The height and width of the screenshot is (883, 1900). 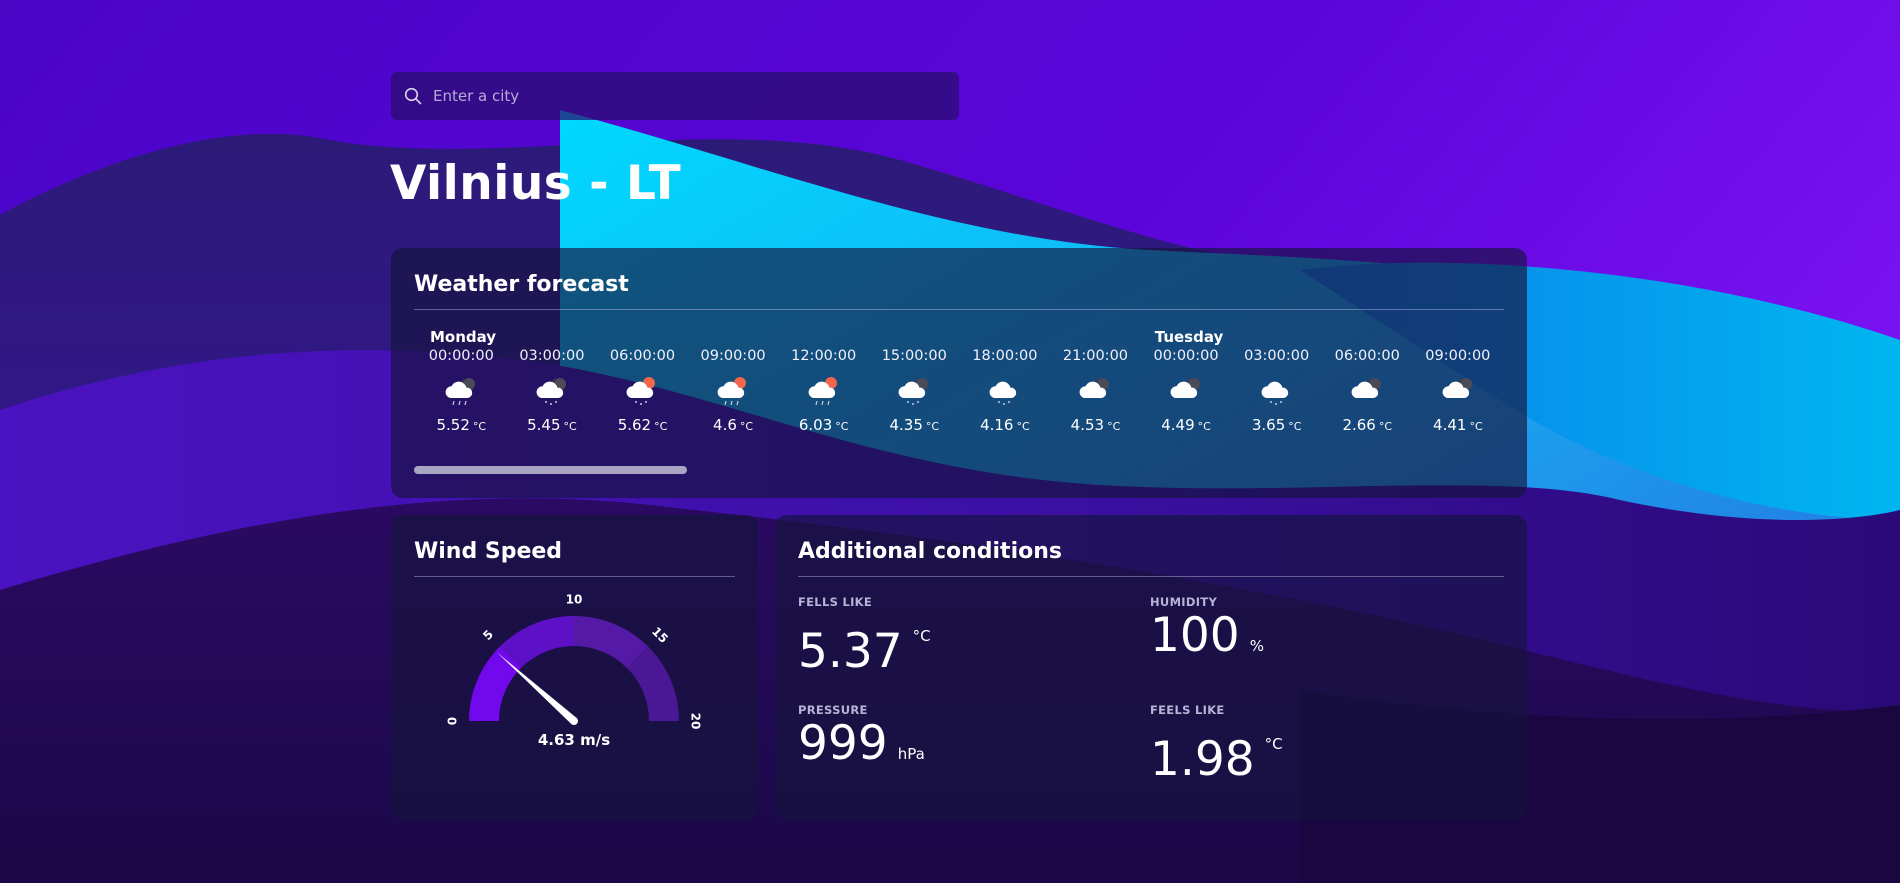 What do you see at coordinates (1187, 710) in the screenshot?
I see `feels-like-2-label: FEELS LIKE` at bounding box center [1187, 710].